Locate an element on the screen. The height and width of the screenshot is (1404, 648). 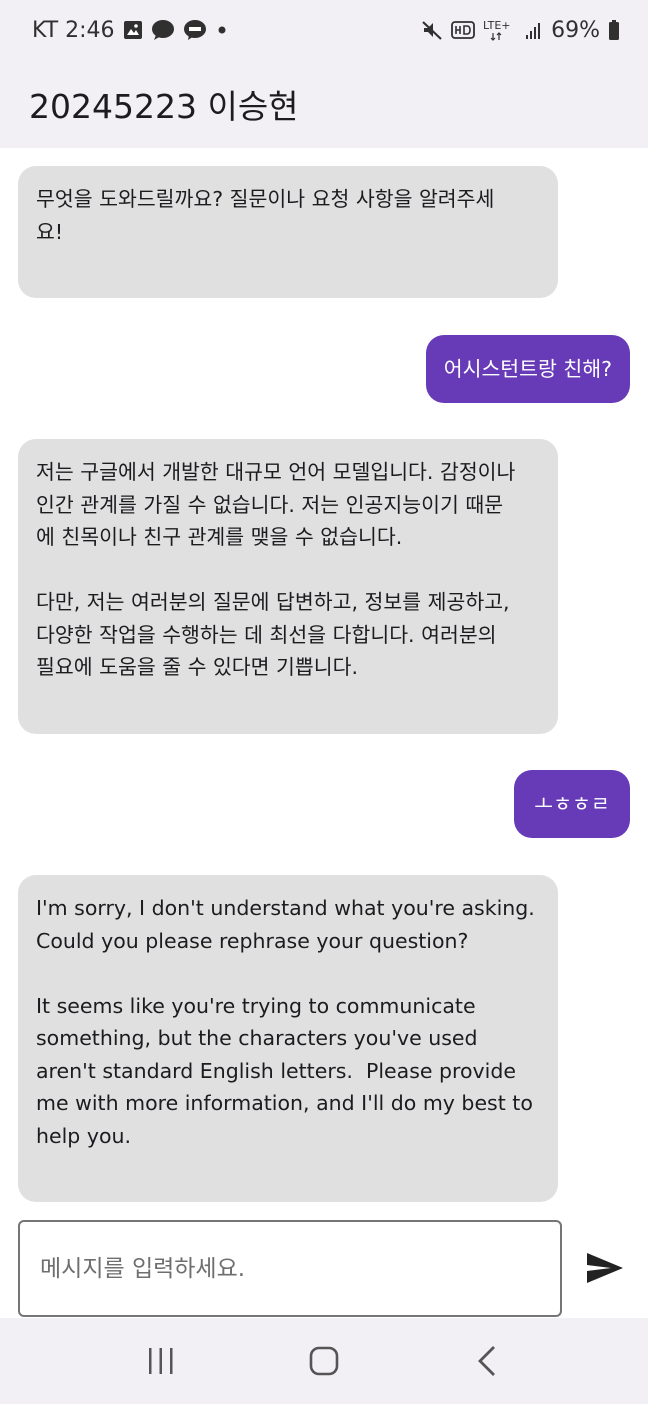
dot-icon is located at coordinates (222, 30).